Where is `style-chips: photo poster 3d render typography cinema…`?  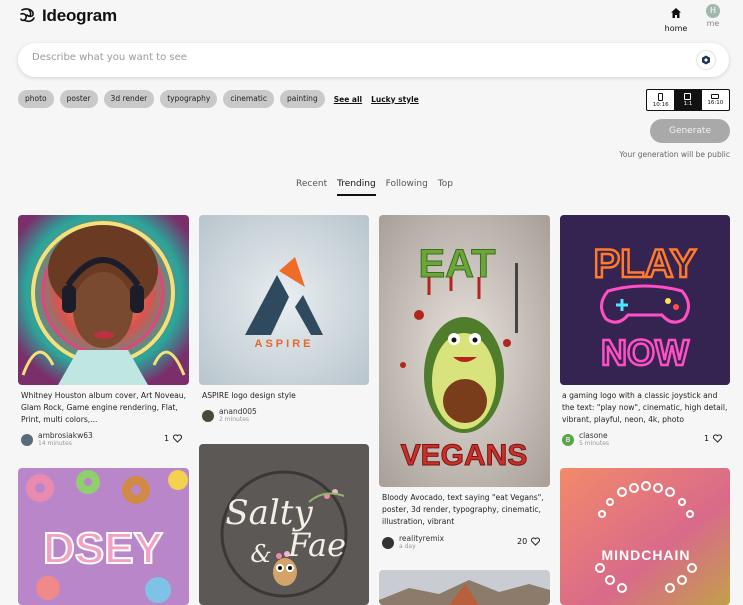 style-chips: photo poster 3d render typography cinema… is located at coordinates (218, 99).